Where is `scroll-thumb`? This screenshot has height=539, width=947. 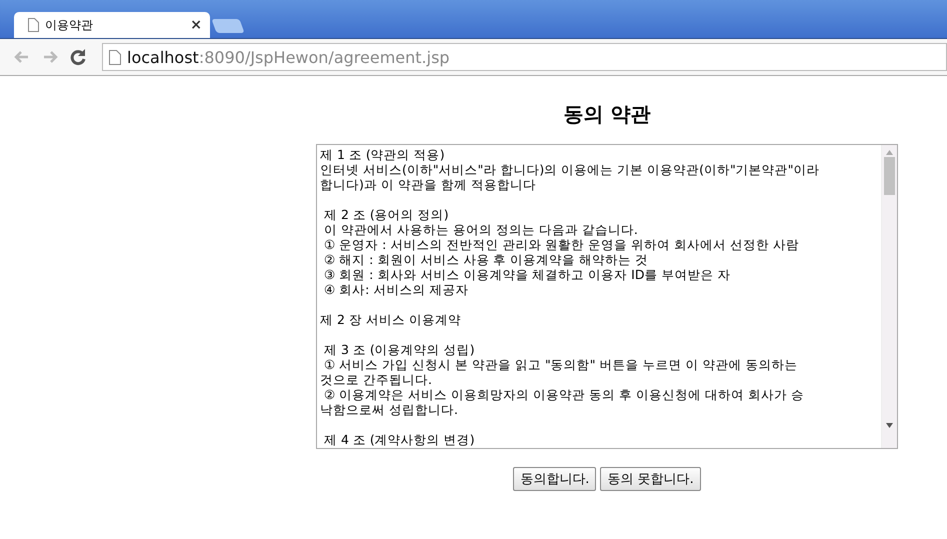 scroll-thumb is located at coordinates (889, 176).